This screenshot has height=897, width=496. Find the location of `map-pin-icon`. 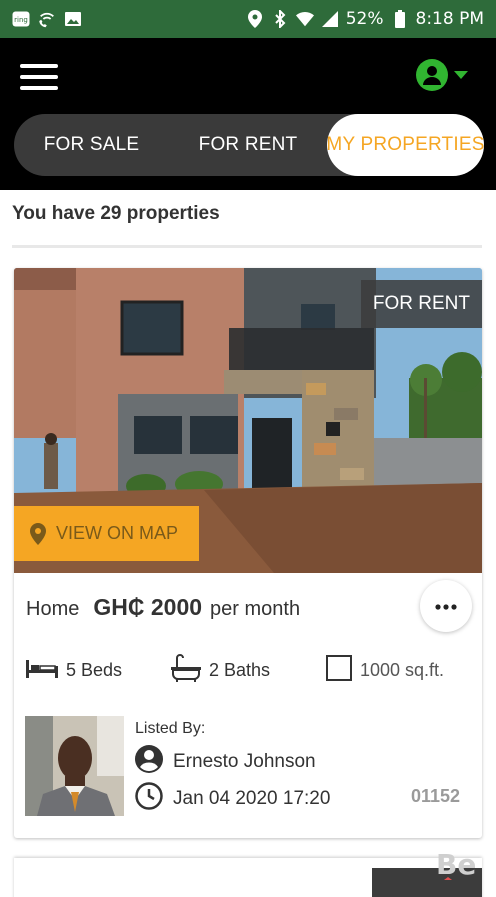

map-pin-icon is located at coordinates (38, 533).